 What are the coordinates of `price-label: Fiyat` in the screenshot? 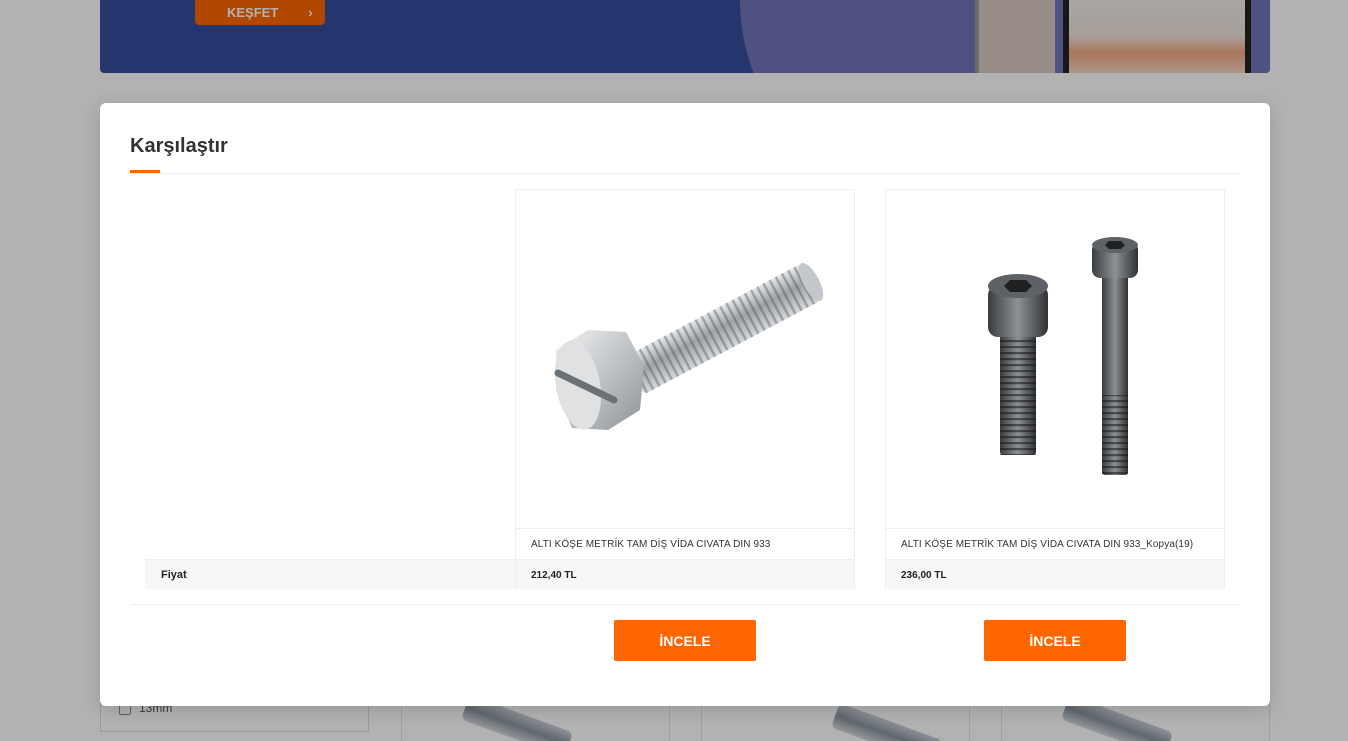 It's located at (174, 575).